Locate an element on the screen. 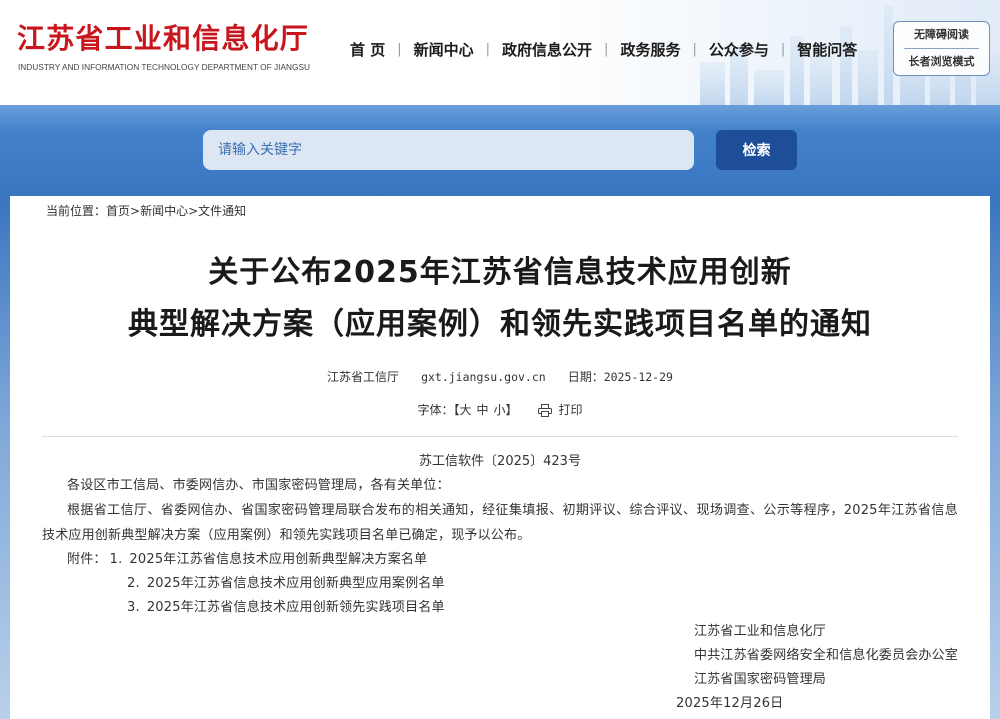  font-size-label: 字体： is located at coordinates (435, 410).